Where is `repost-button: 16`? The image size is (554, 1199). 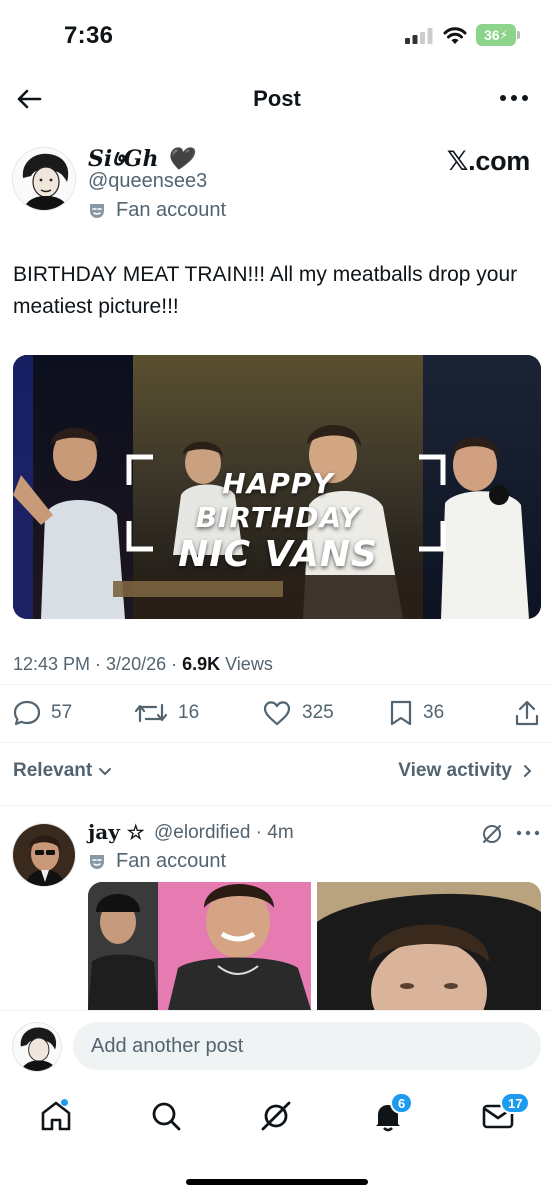
repost-button: 16 is located at coordinates (166, 713).